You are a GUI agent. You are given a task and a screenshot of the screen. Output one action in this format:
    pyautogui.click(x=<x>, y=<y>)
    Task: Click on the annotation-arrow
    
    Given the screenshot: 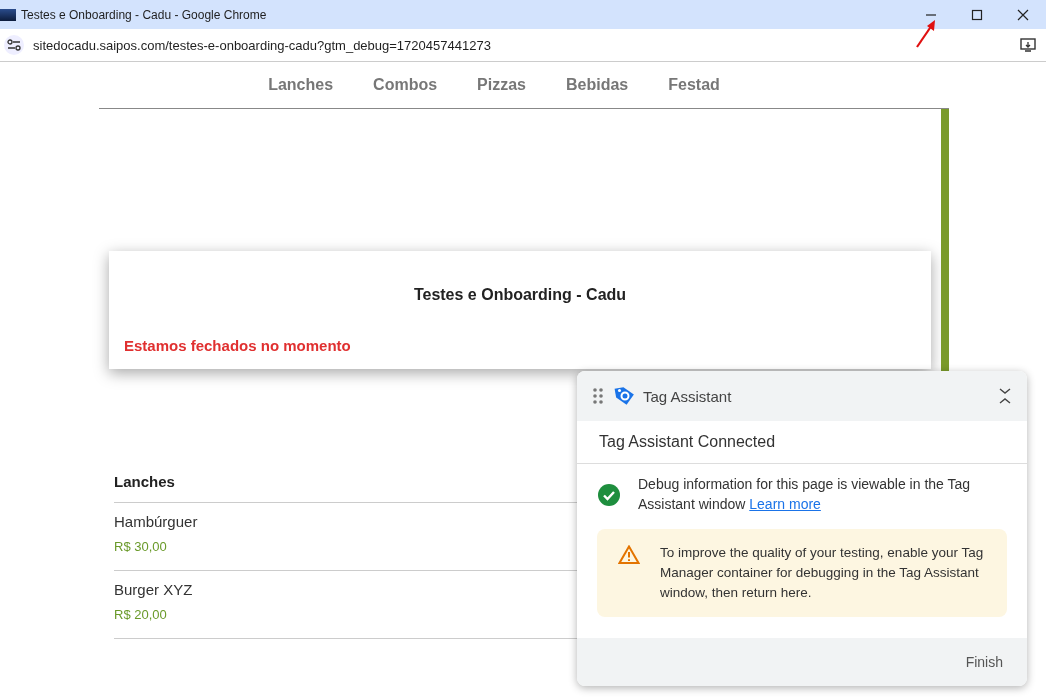 What is the action you would take?
    pyautogui.click(x=926, y=34)
    